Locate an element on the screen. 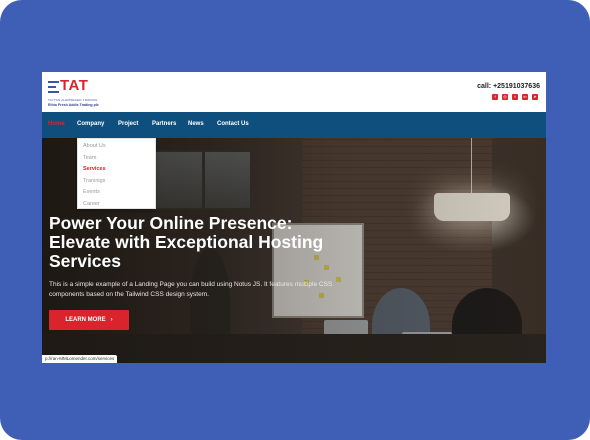 The image size is (590, 440). telegram-icon: ➤ is located at coordinates (535, 97).